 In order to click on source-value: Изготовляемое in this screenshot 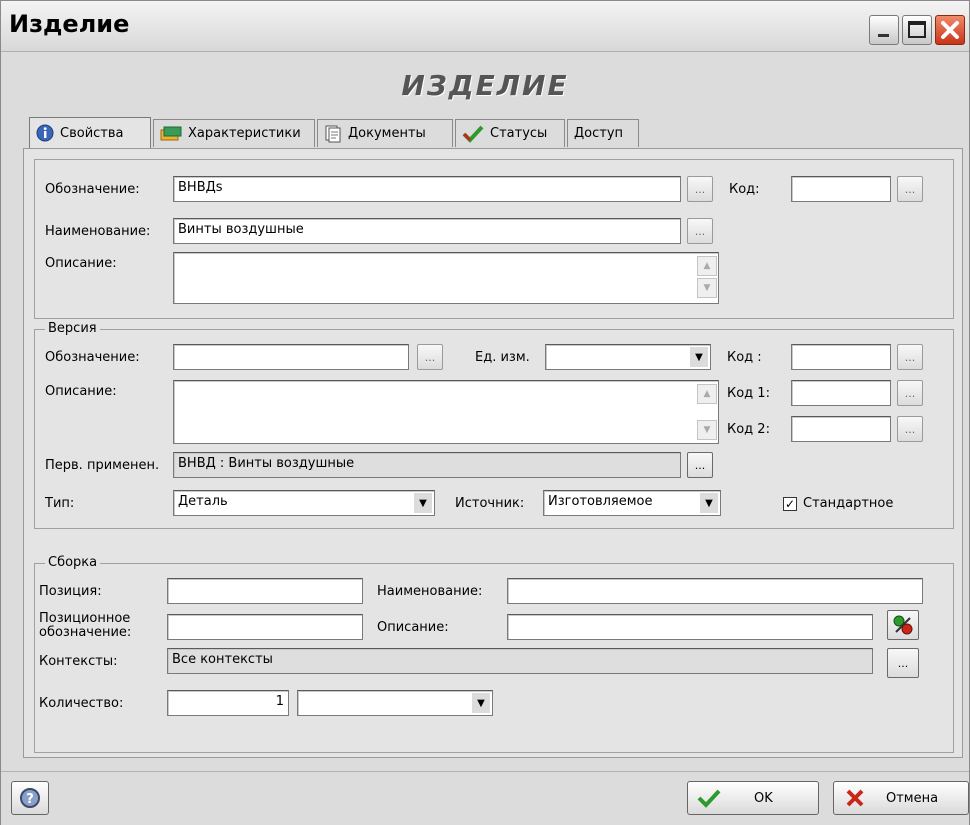, I will do `click(600, 501)`.